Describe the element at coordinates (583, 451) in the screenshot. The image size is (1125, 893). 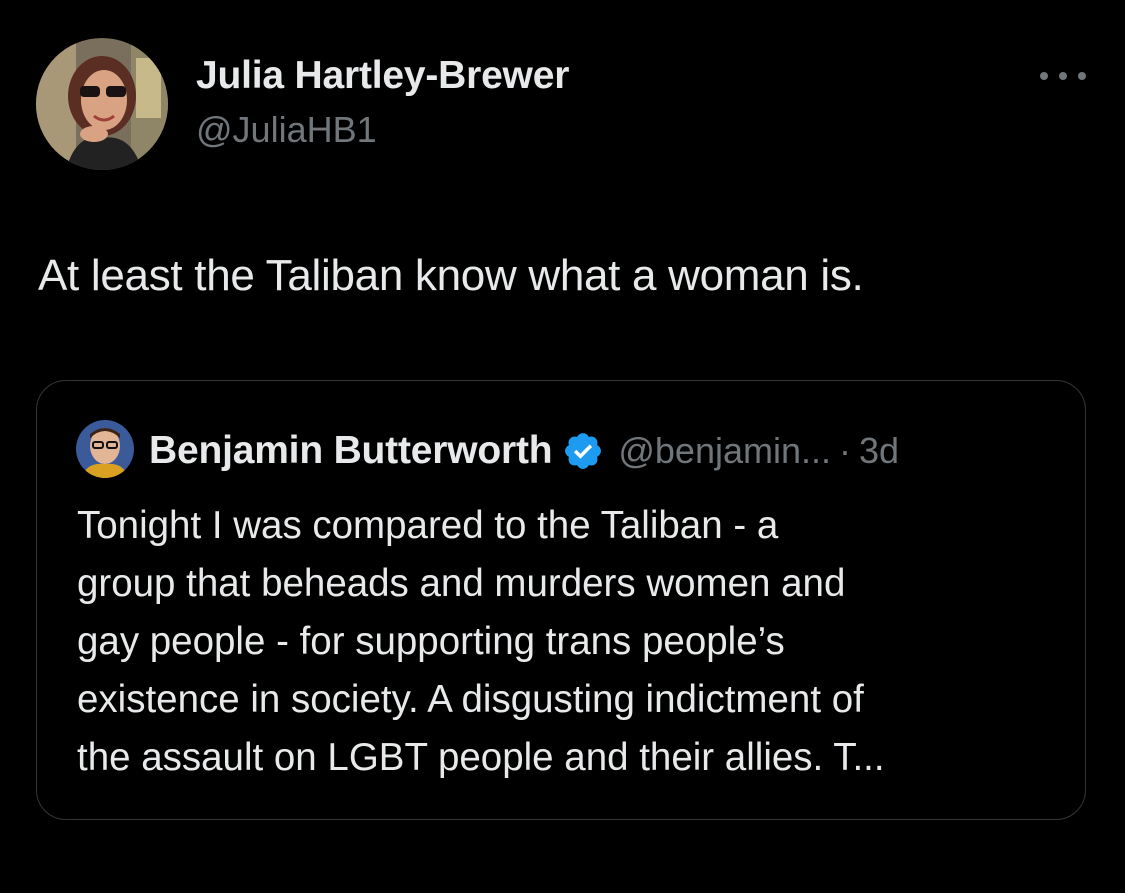
I see `verified-badge-icon` at that location.